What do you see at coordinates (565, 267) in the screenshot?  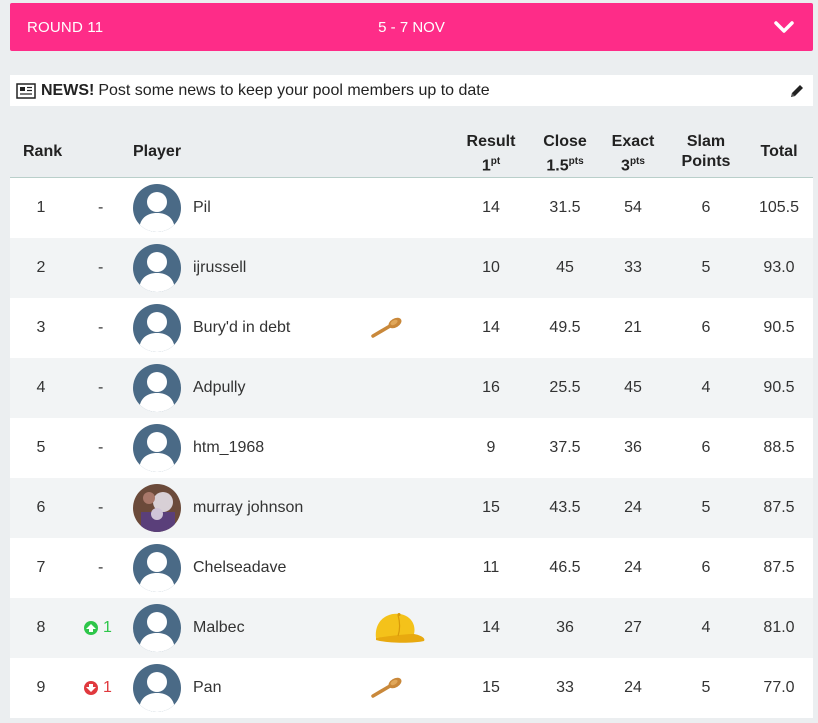 I see `close-points: 45` at bounding box center [565, 267].